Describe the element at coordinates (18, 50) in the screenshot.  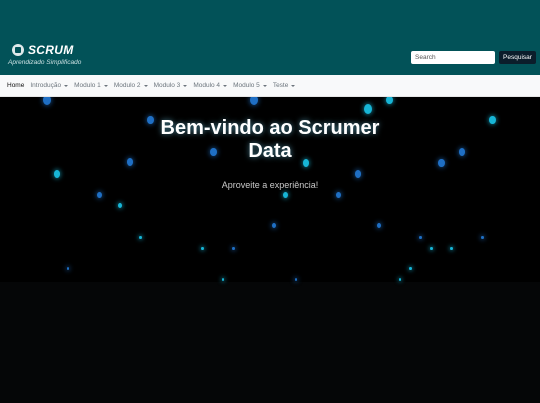
I see `book-icon` at that location.